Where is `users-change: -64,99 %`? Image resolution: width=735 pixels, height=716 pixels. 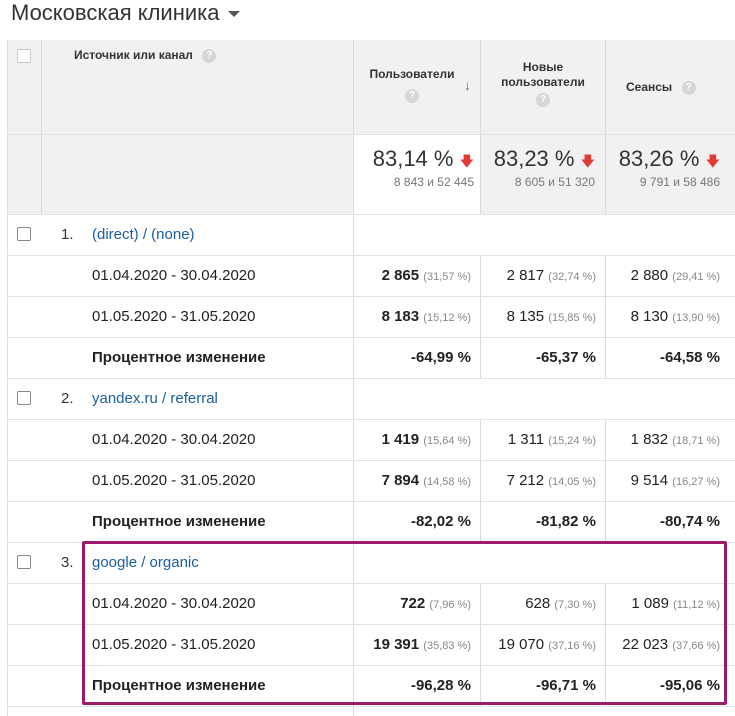 users-change: -64,99 % is located at coordinates (413, 357).